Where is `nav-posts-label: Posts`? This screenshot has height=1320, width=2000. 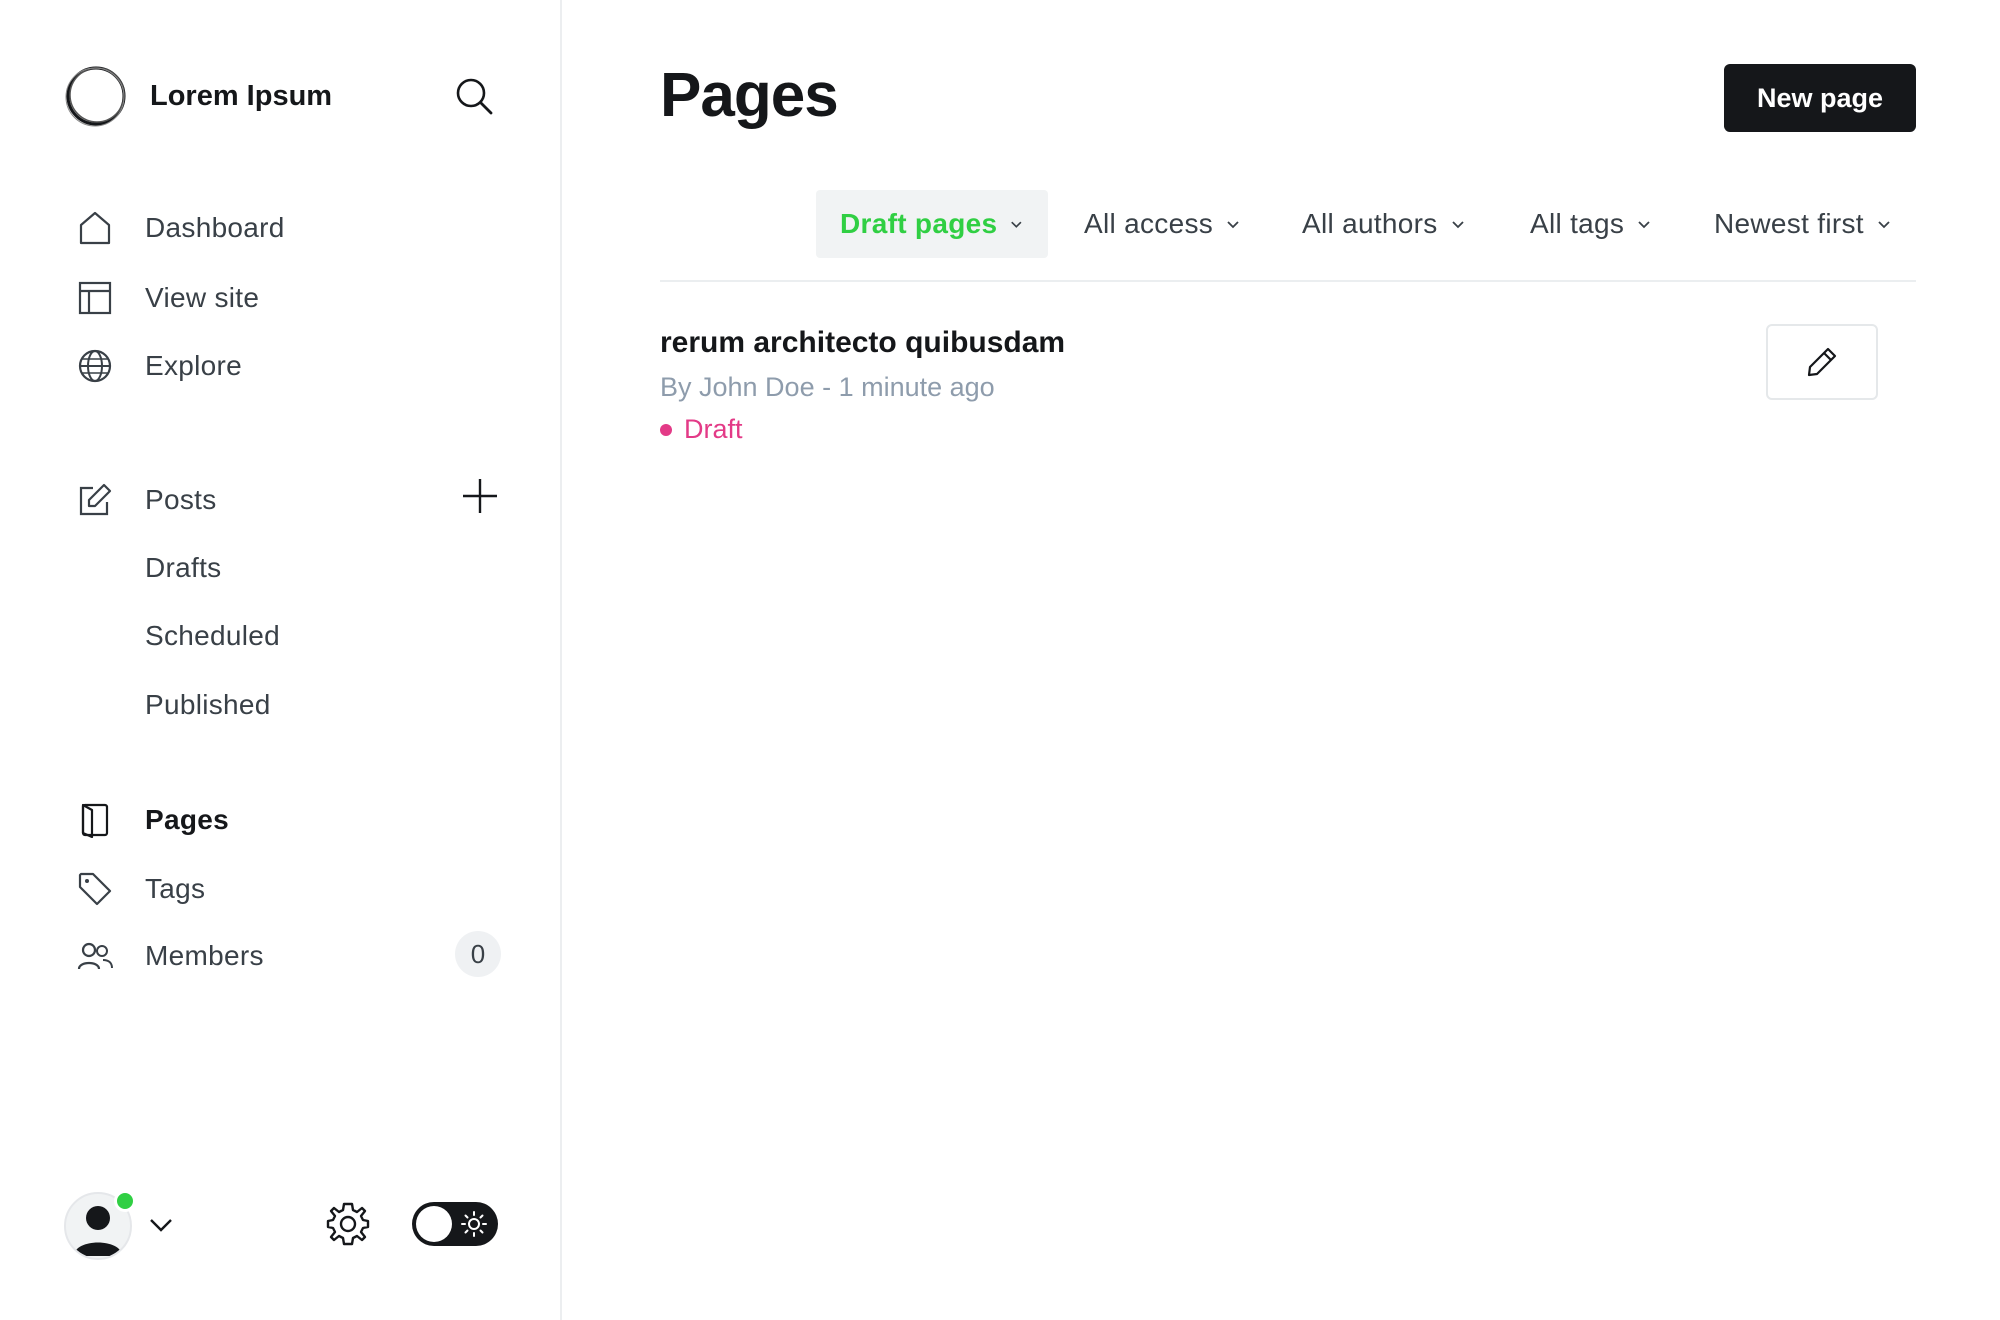 nav-posts-label: Posts is located at coordinates (181, 499).